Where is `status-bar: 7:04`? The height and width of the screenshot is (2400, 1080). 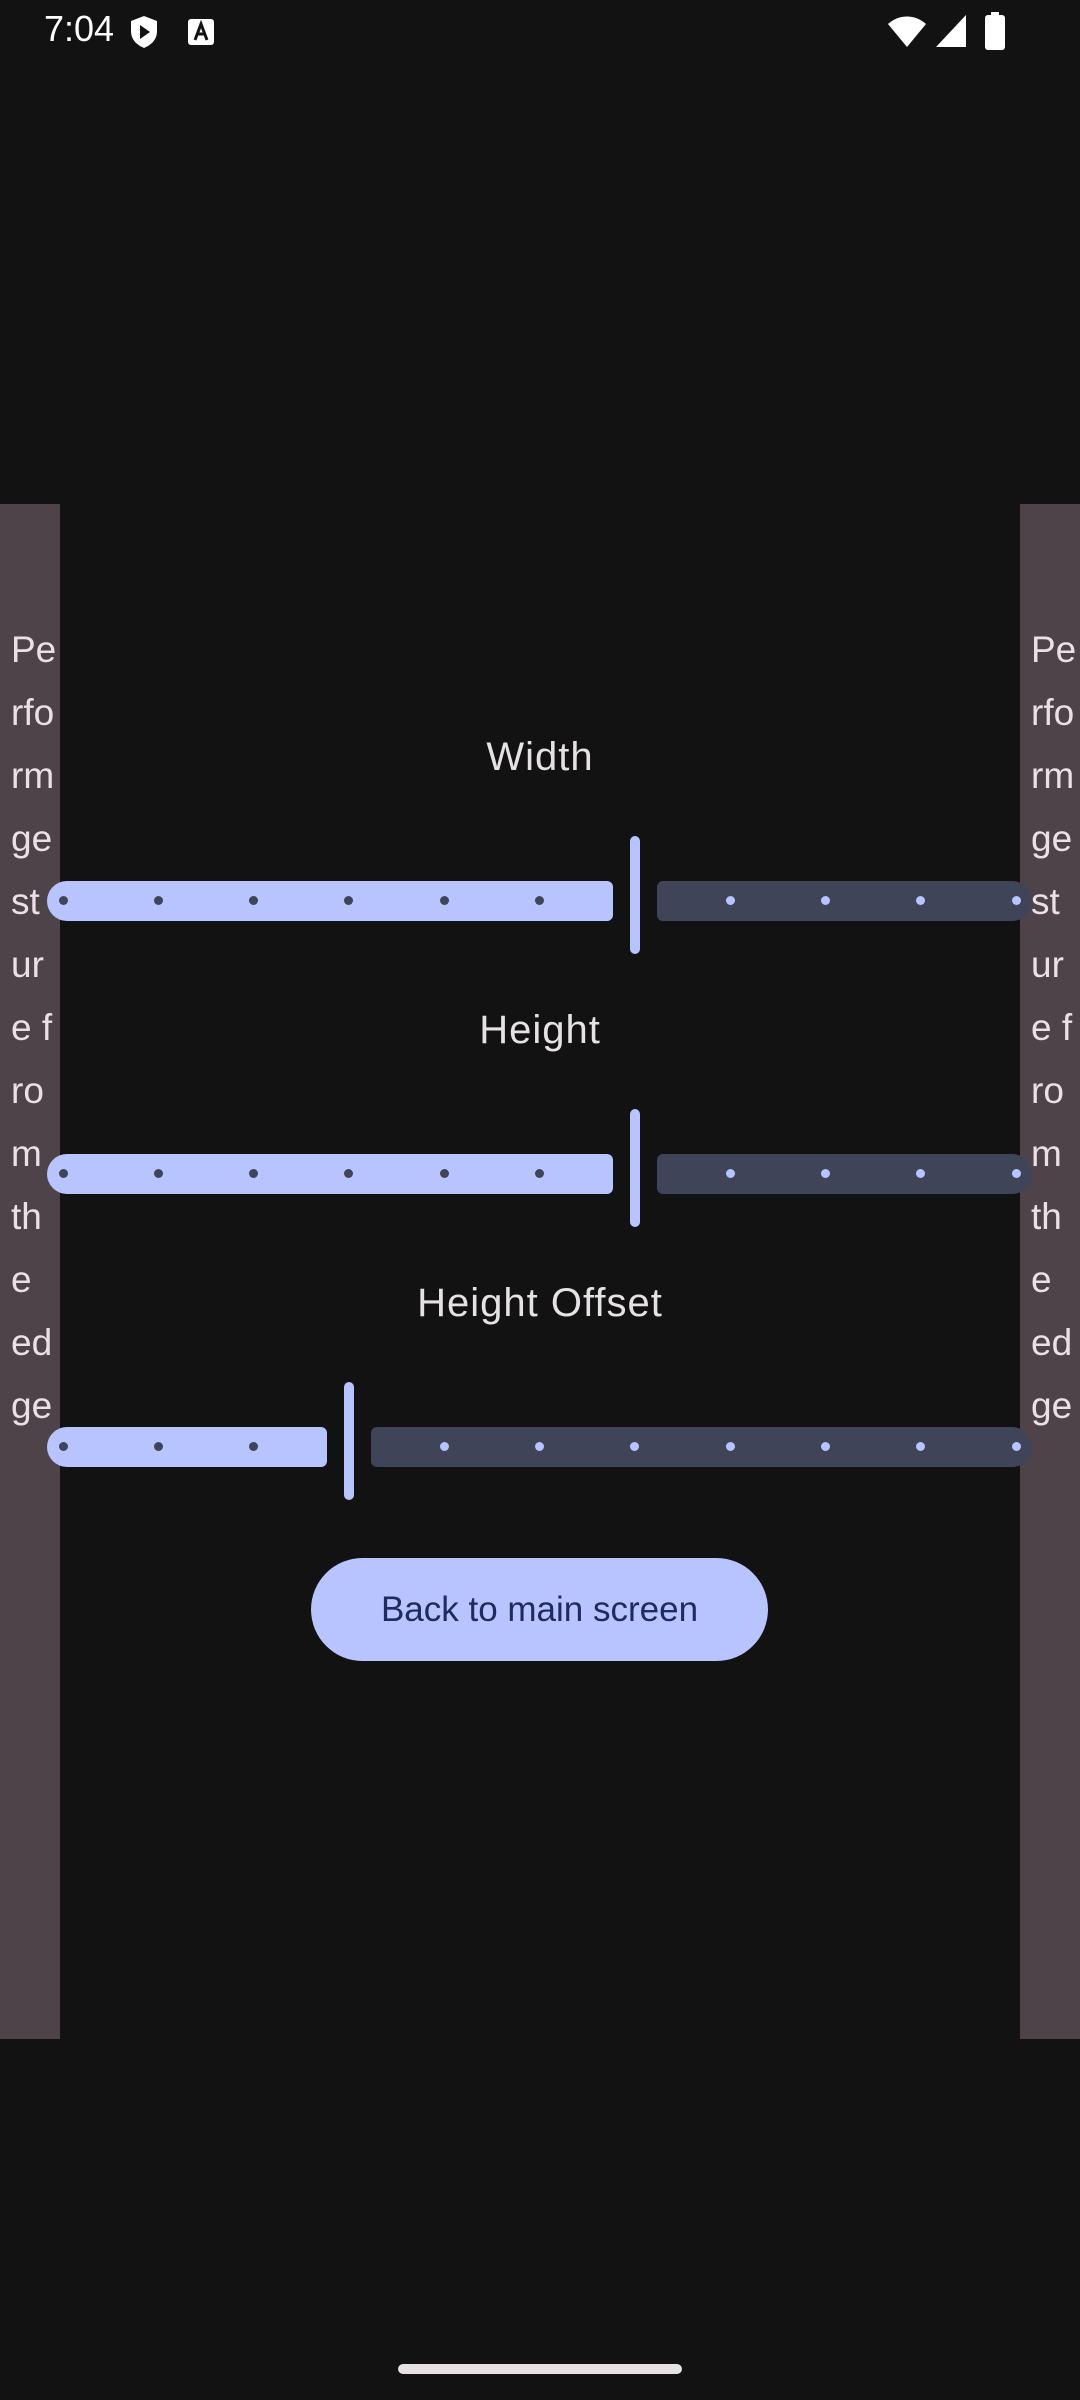 status-bar: 7:04 is located at coordinates (540, 31).